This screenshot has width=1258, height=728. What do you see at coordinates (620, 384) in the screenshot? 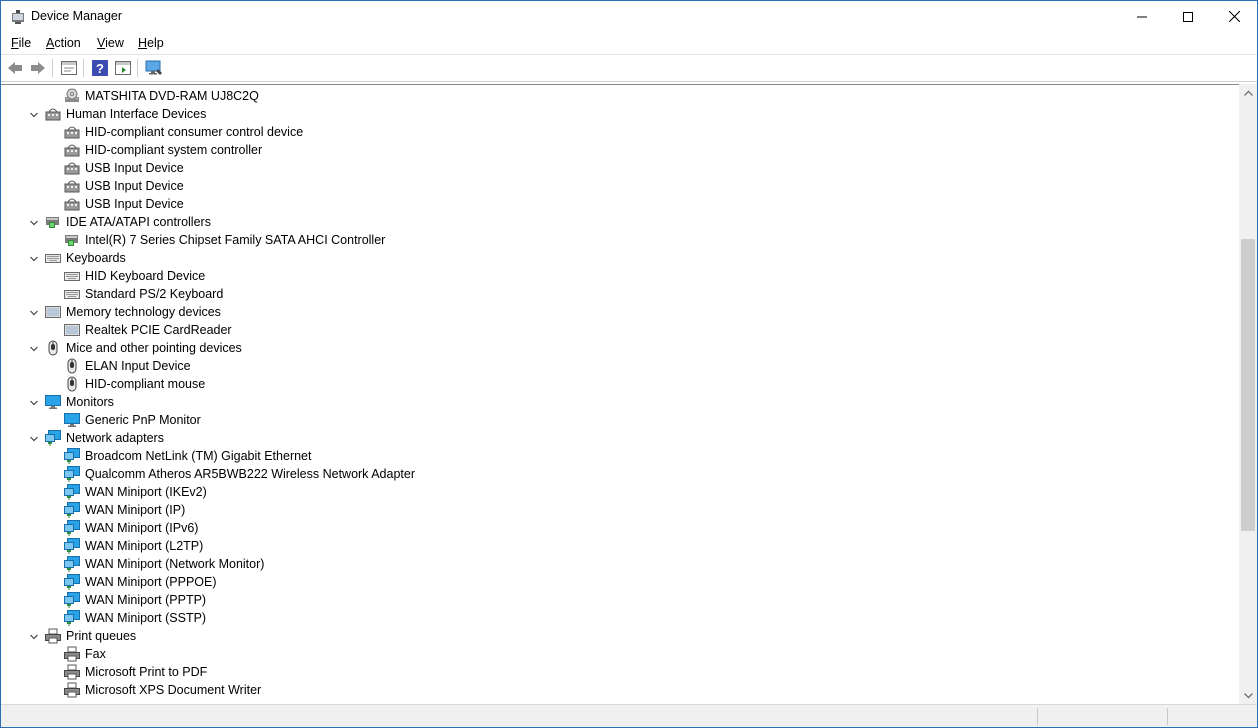
I see `tree-device-item: HID-compliant mouse` at bounding box center [620, 384].